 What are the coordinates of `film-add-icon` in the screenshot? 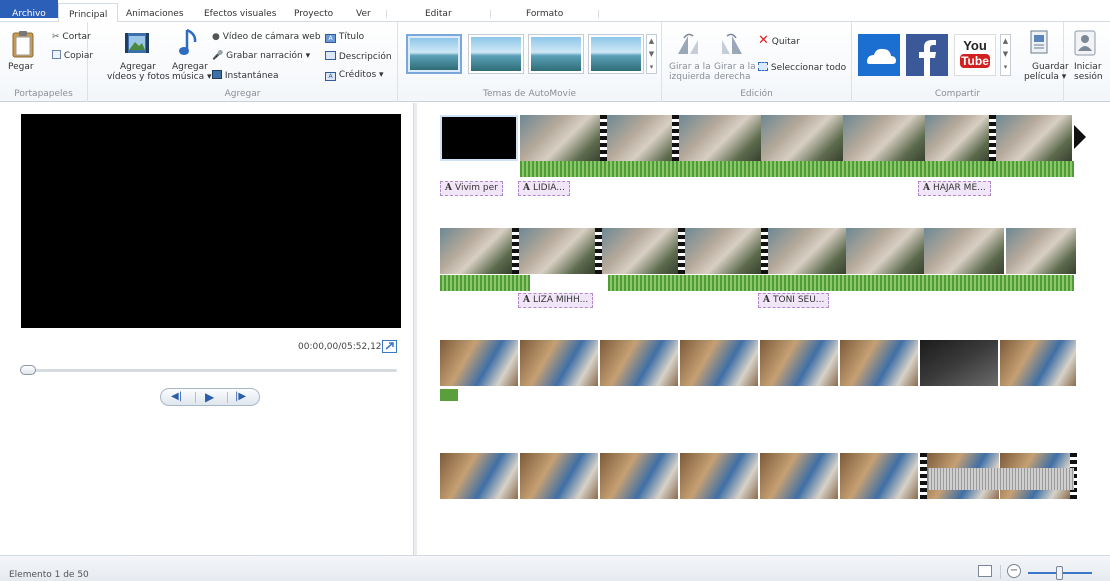 It's located at (137, 44).